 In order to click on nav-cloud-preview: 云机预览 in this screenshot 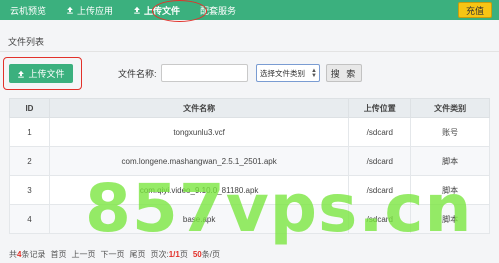, I will do `click(28, 10)`.